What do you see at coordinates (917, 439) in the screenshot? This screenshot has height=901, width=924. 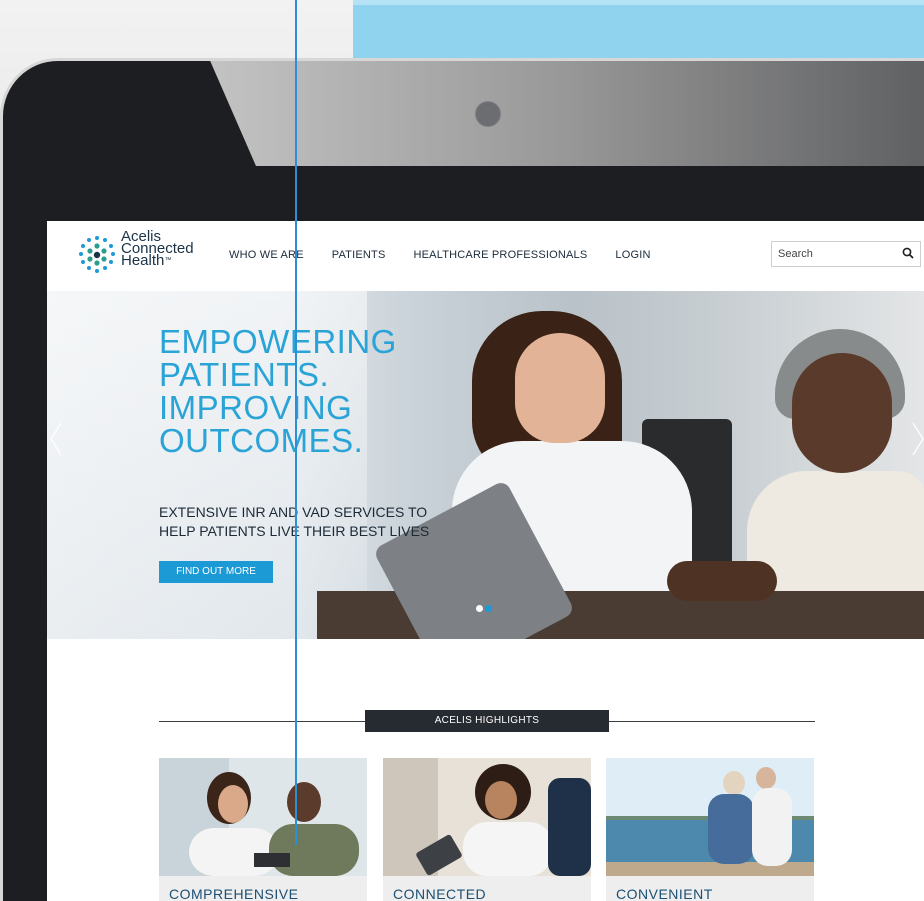 I see `chevron-right-icon` at bounding box center [917, 439].